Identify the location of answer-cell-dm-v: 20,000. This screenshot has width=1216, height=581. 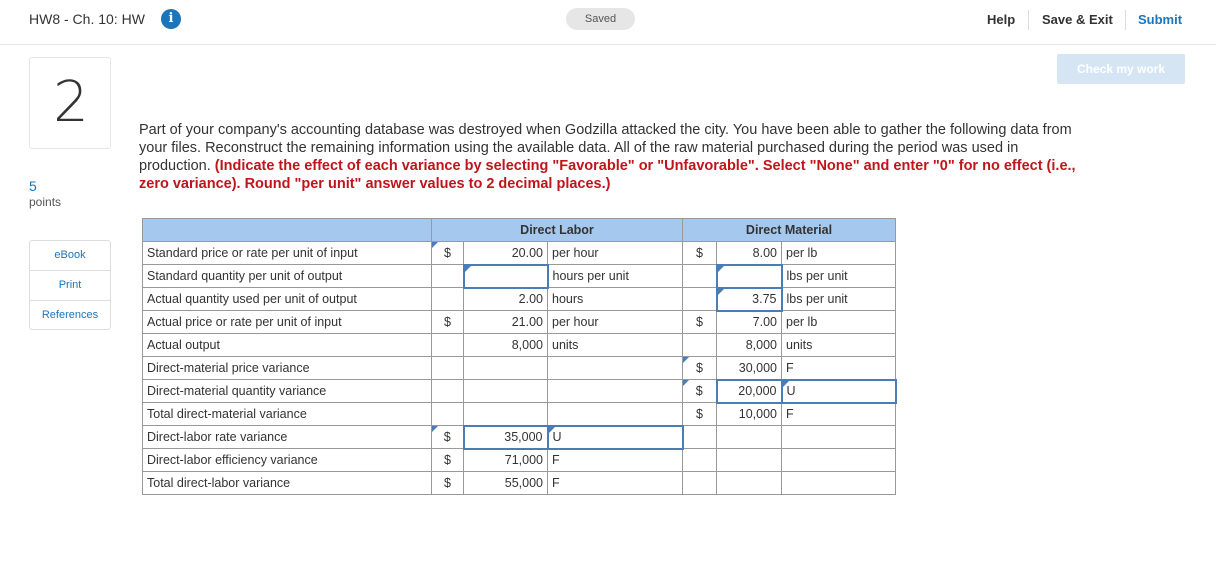
(749, 391).